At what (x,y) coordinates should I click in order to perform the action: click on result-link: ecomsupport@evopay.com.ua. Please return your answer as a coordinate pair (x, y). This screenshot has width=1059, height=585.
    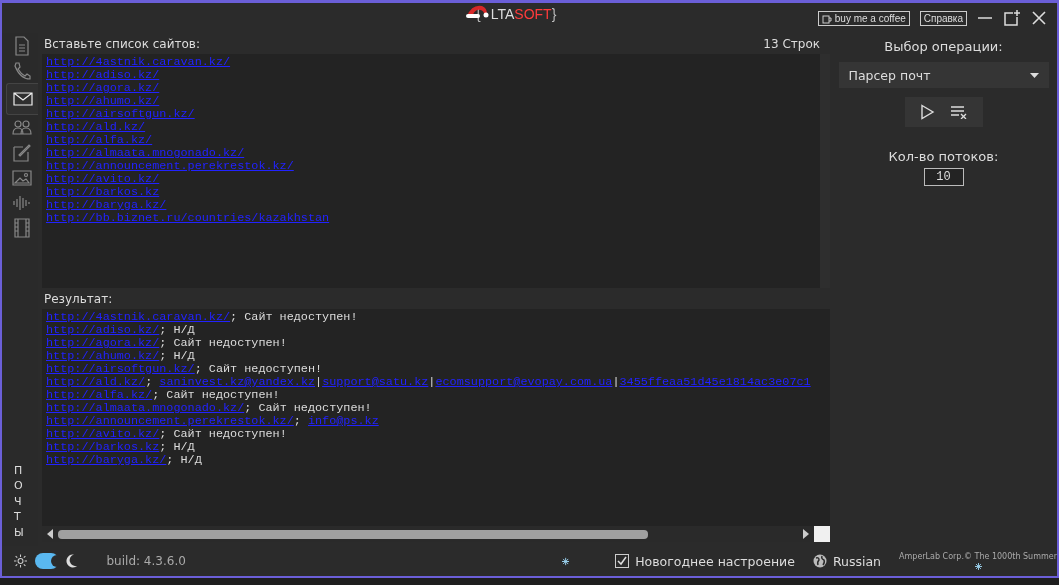
    Looking at the image, I should click on (524, 382).